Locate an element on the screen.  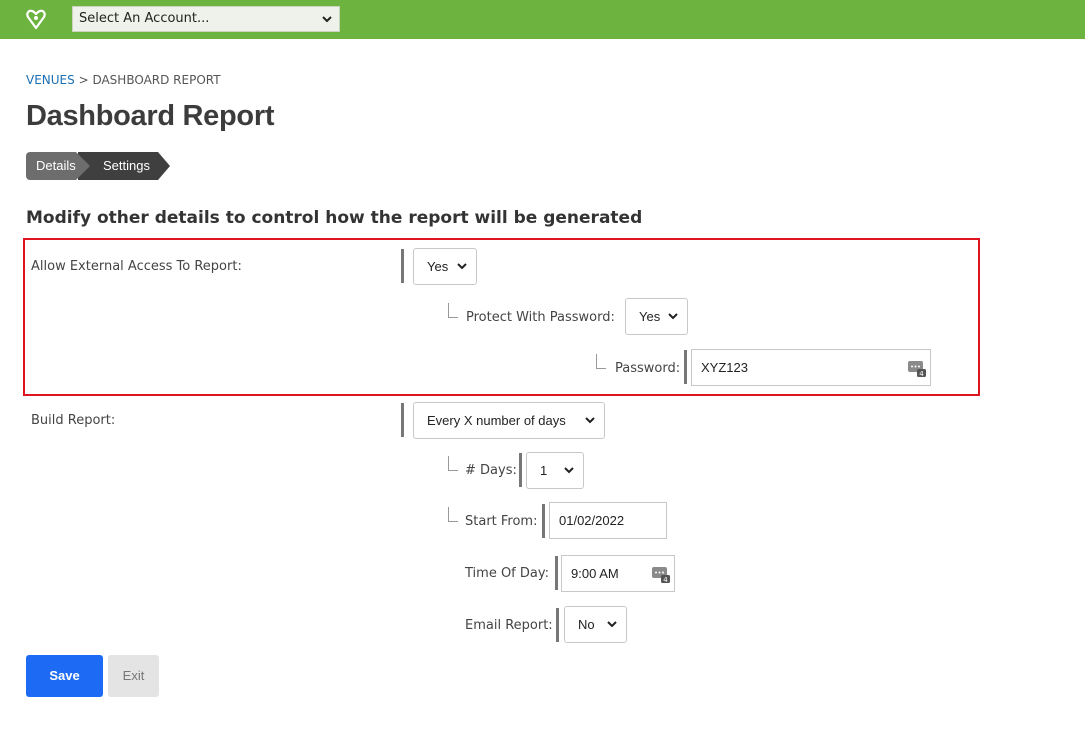
external-access-label: Allow External Access To Report: is located at coordinates (136, 266).